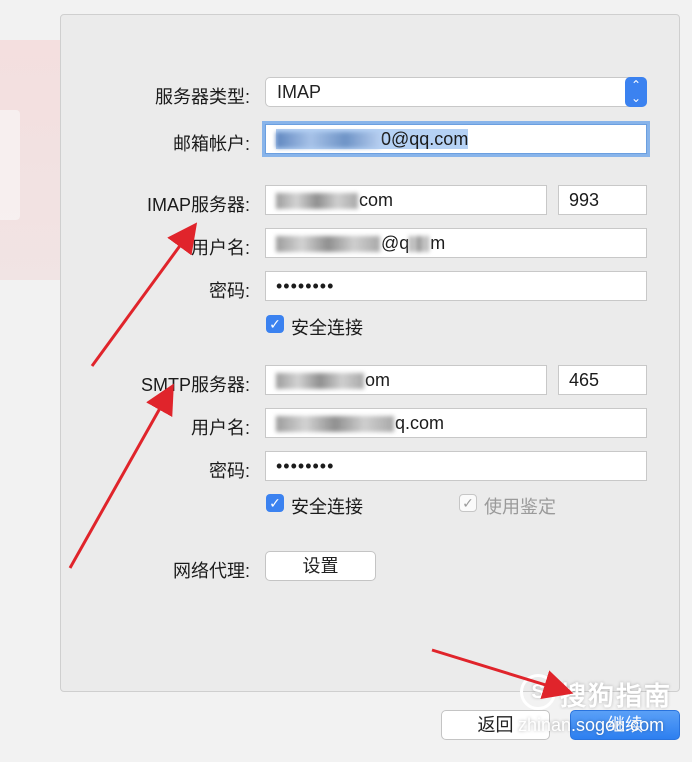 This screenshot has height=762, width=692. What do you see at coordinates (299, 92) in the screenshot?
I see `server-type-value: IMAP` at bounding box center [299, 92].